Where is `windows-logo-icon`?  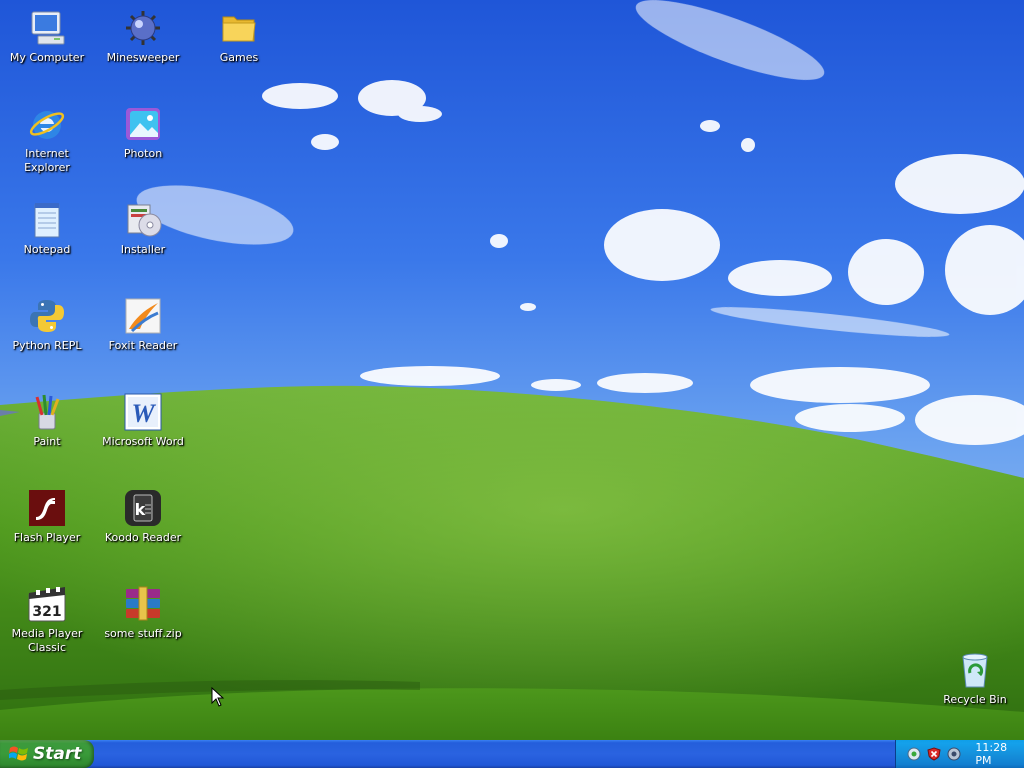
windows-logo-icon is located at coordinates (18, 753).